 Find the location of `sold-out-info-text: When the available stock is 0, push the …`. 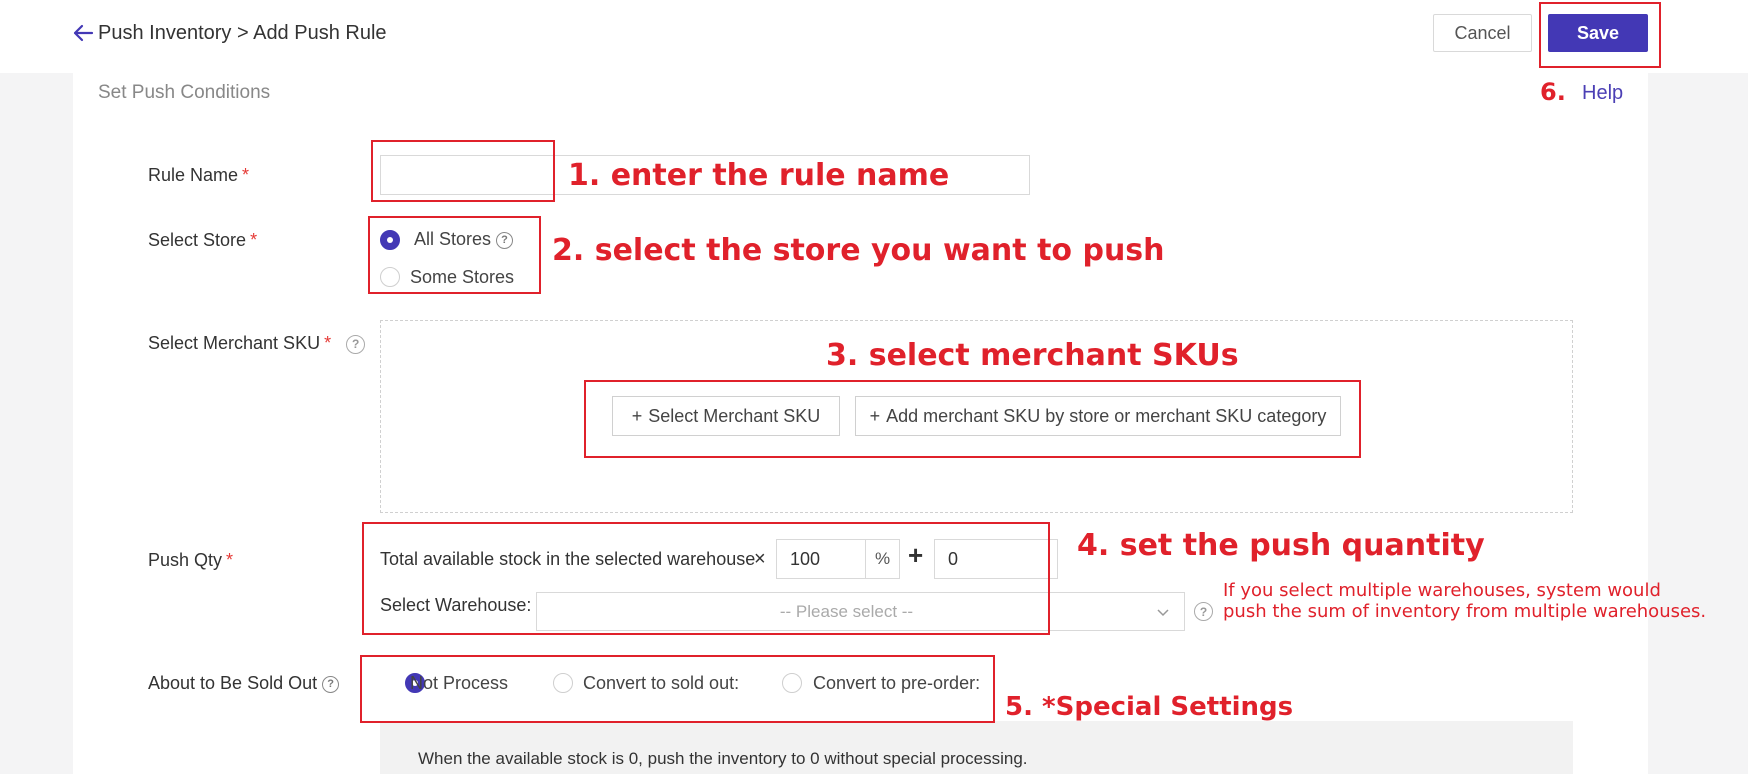

sold-out-info-text: When the available stock is 0, push the … is located at coordinates (723, 758).